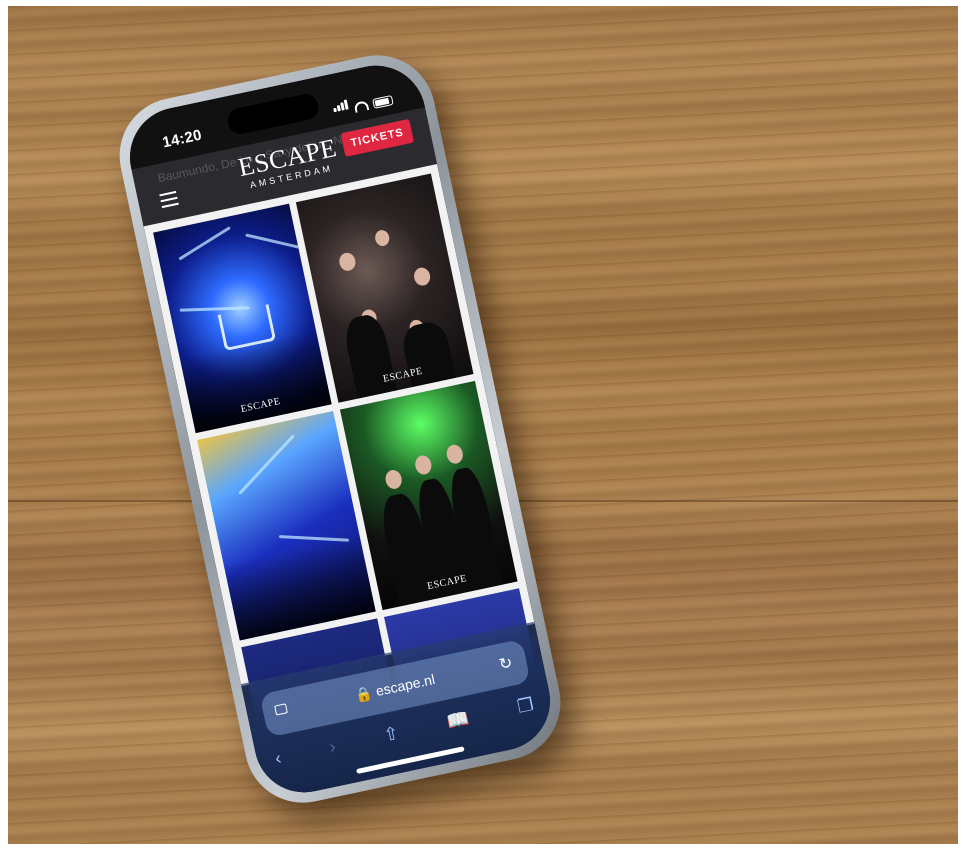 The image size is (963, 850). I want to click on bookmarks-icon: 📖, so click(458, 720).